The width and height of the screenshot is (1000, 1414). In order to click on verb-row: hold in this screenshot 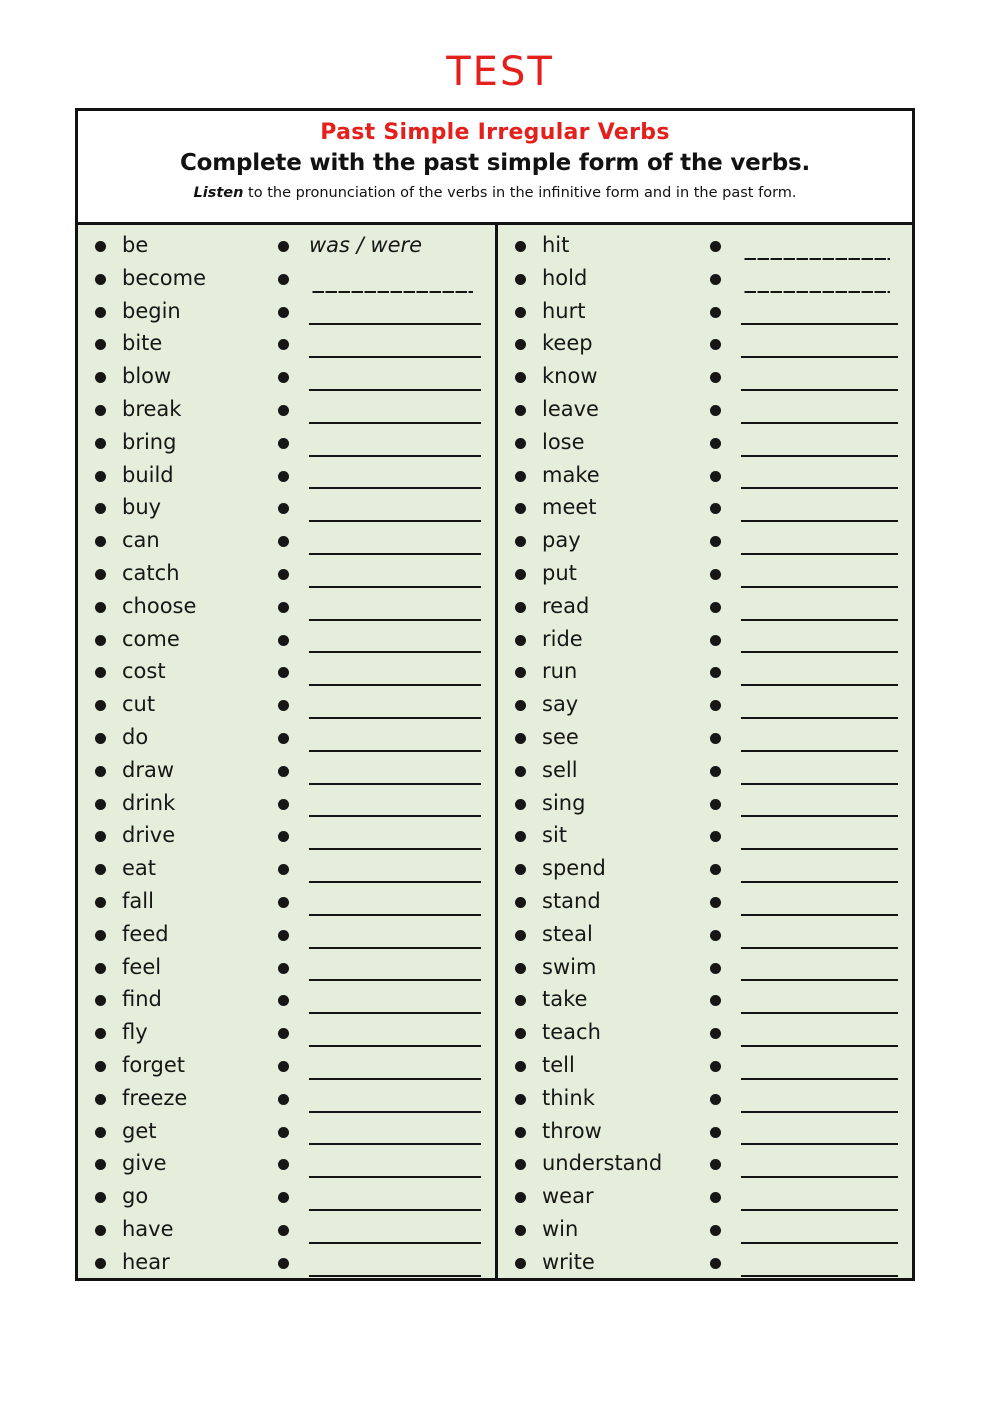, I will do `click(705, 282)`.